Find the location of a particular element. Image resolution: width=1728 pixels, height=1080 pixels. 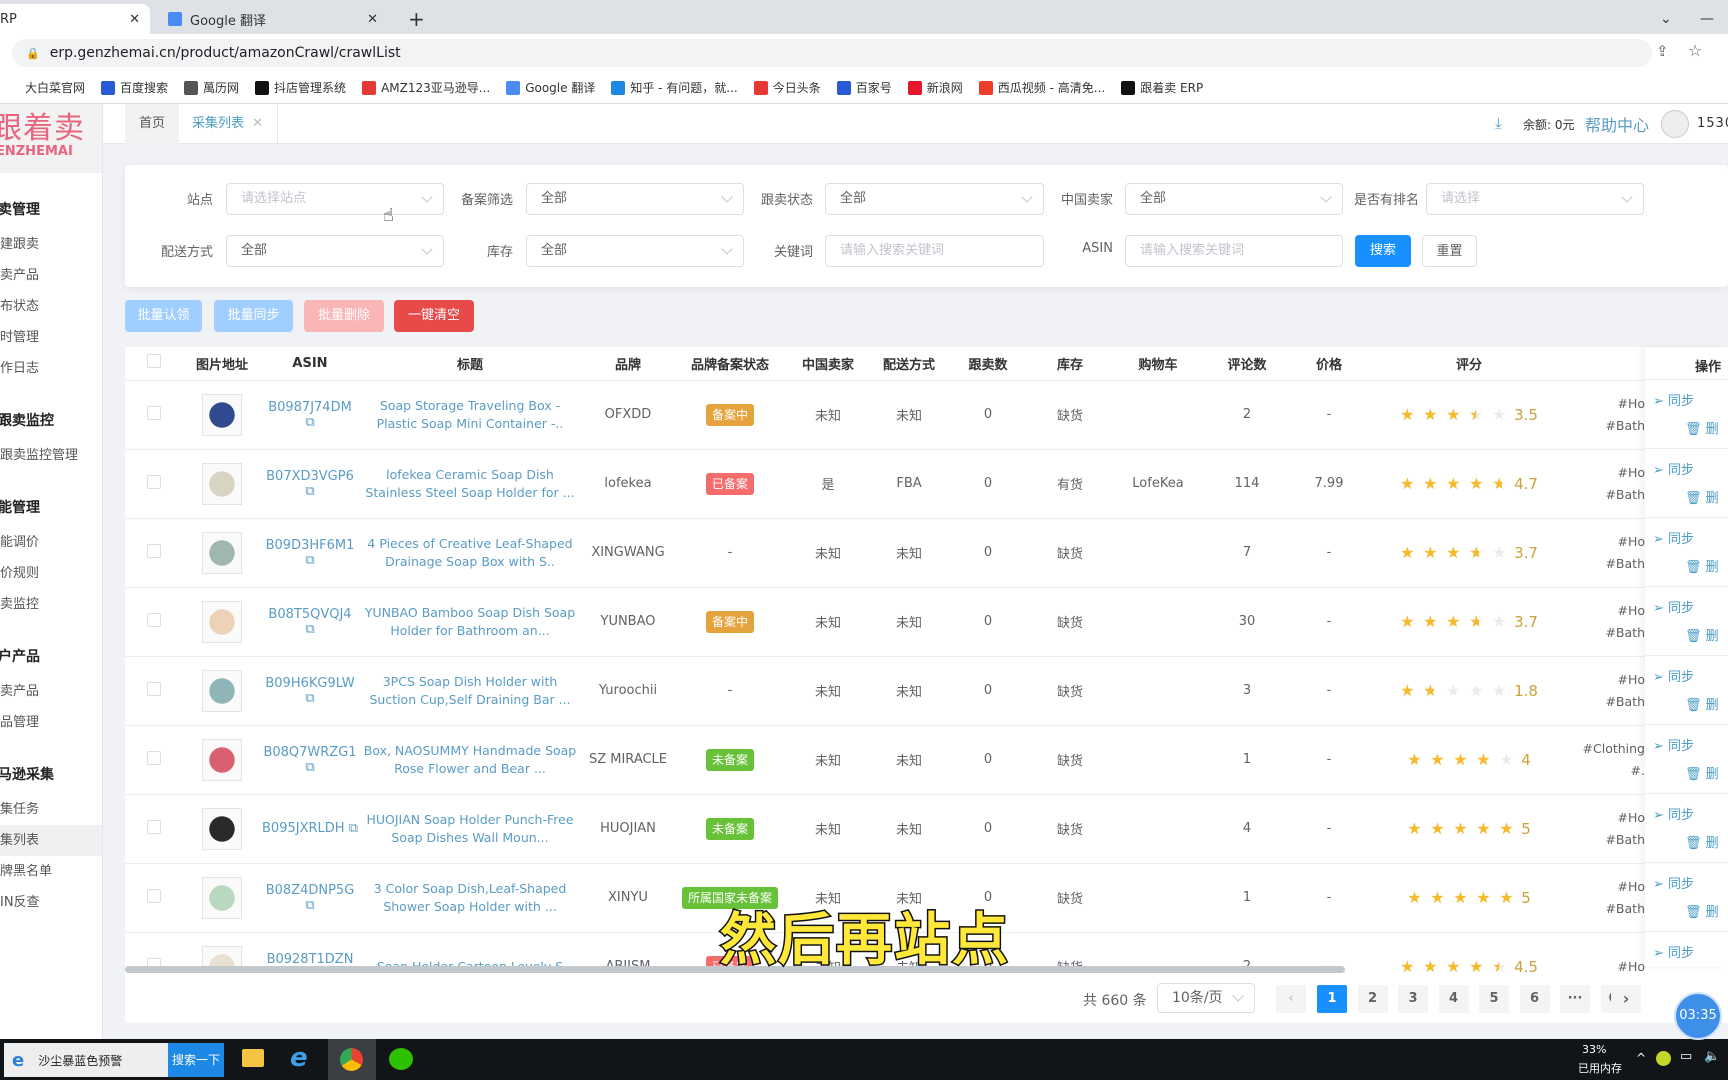

bookmark-item: 新浪网 is located at coordinates (935, 87).